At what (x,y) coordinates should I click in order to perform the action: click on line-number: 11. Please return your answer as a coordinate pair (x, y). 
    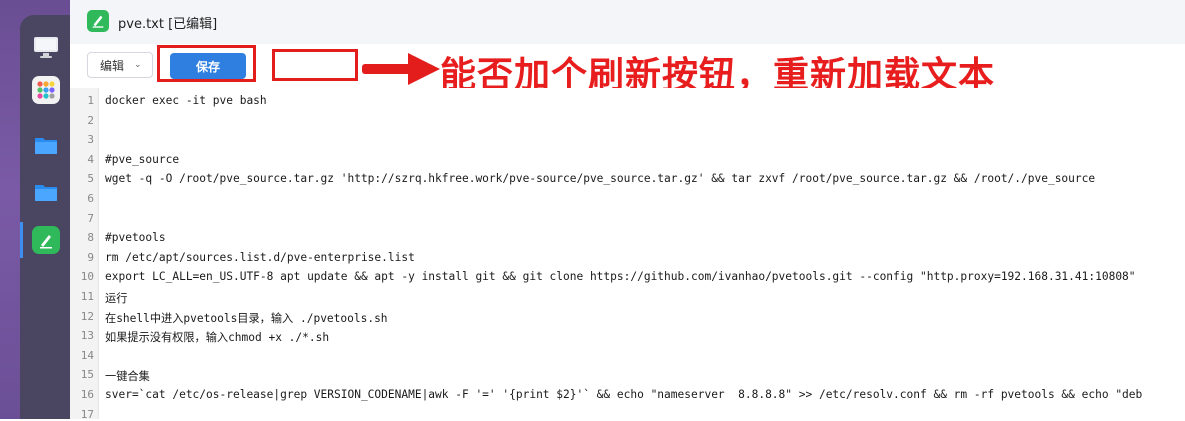
    Looking at the image, I should click on (87, 296).